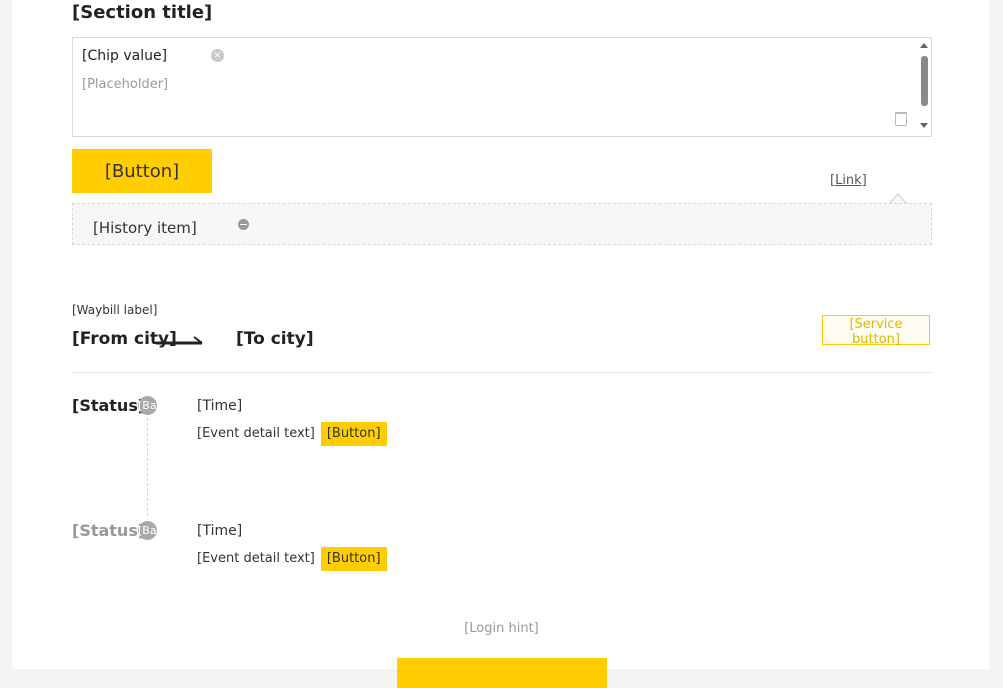 This screenshot has height=688, width=1003. Describe the element at coordinates (502, 87) in the screenshot. I see `tracking-input-area: [Chip value] × [Placeholder]` at that location.